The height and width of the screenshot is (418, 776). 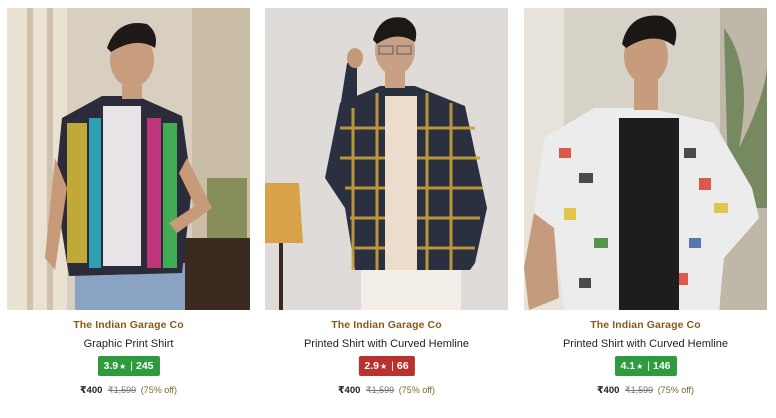 I want to click on rating-badge: 4.1 ★ | 146, so click(x=645, y=366).